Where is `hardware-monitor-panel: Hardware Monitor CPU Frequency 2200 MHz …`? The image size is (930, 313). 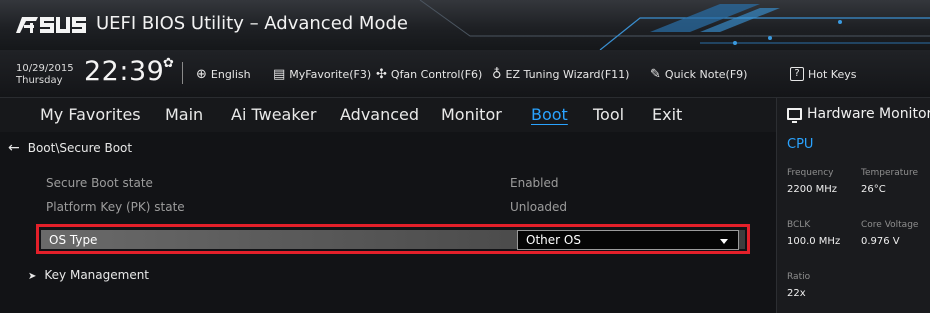 hardware-monitor-panel: Hardware Monitor CPU Frequency 2200 MHz … is located at coordinates (853, 205).